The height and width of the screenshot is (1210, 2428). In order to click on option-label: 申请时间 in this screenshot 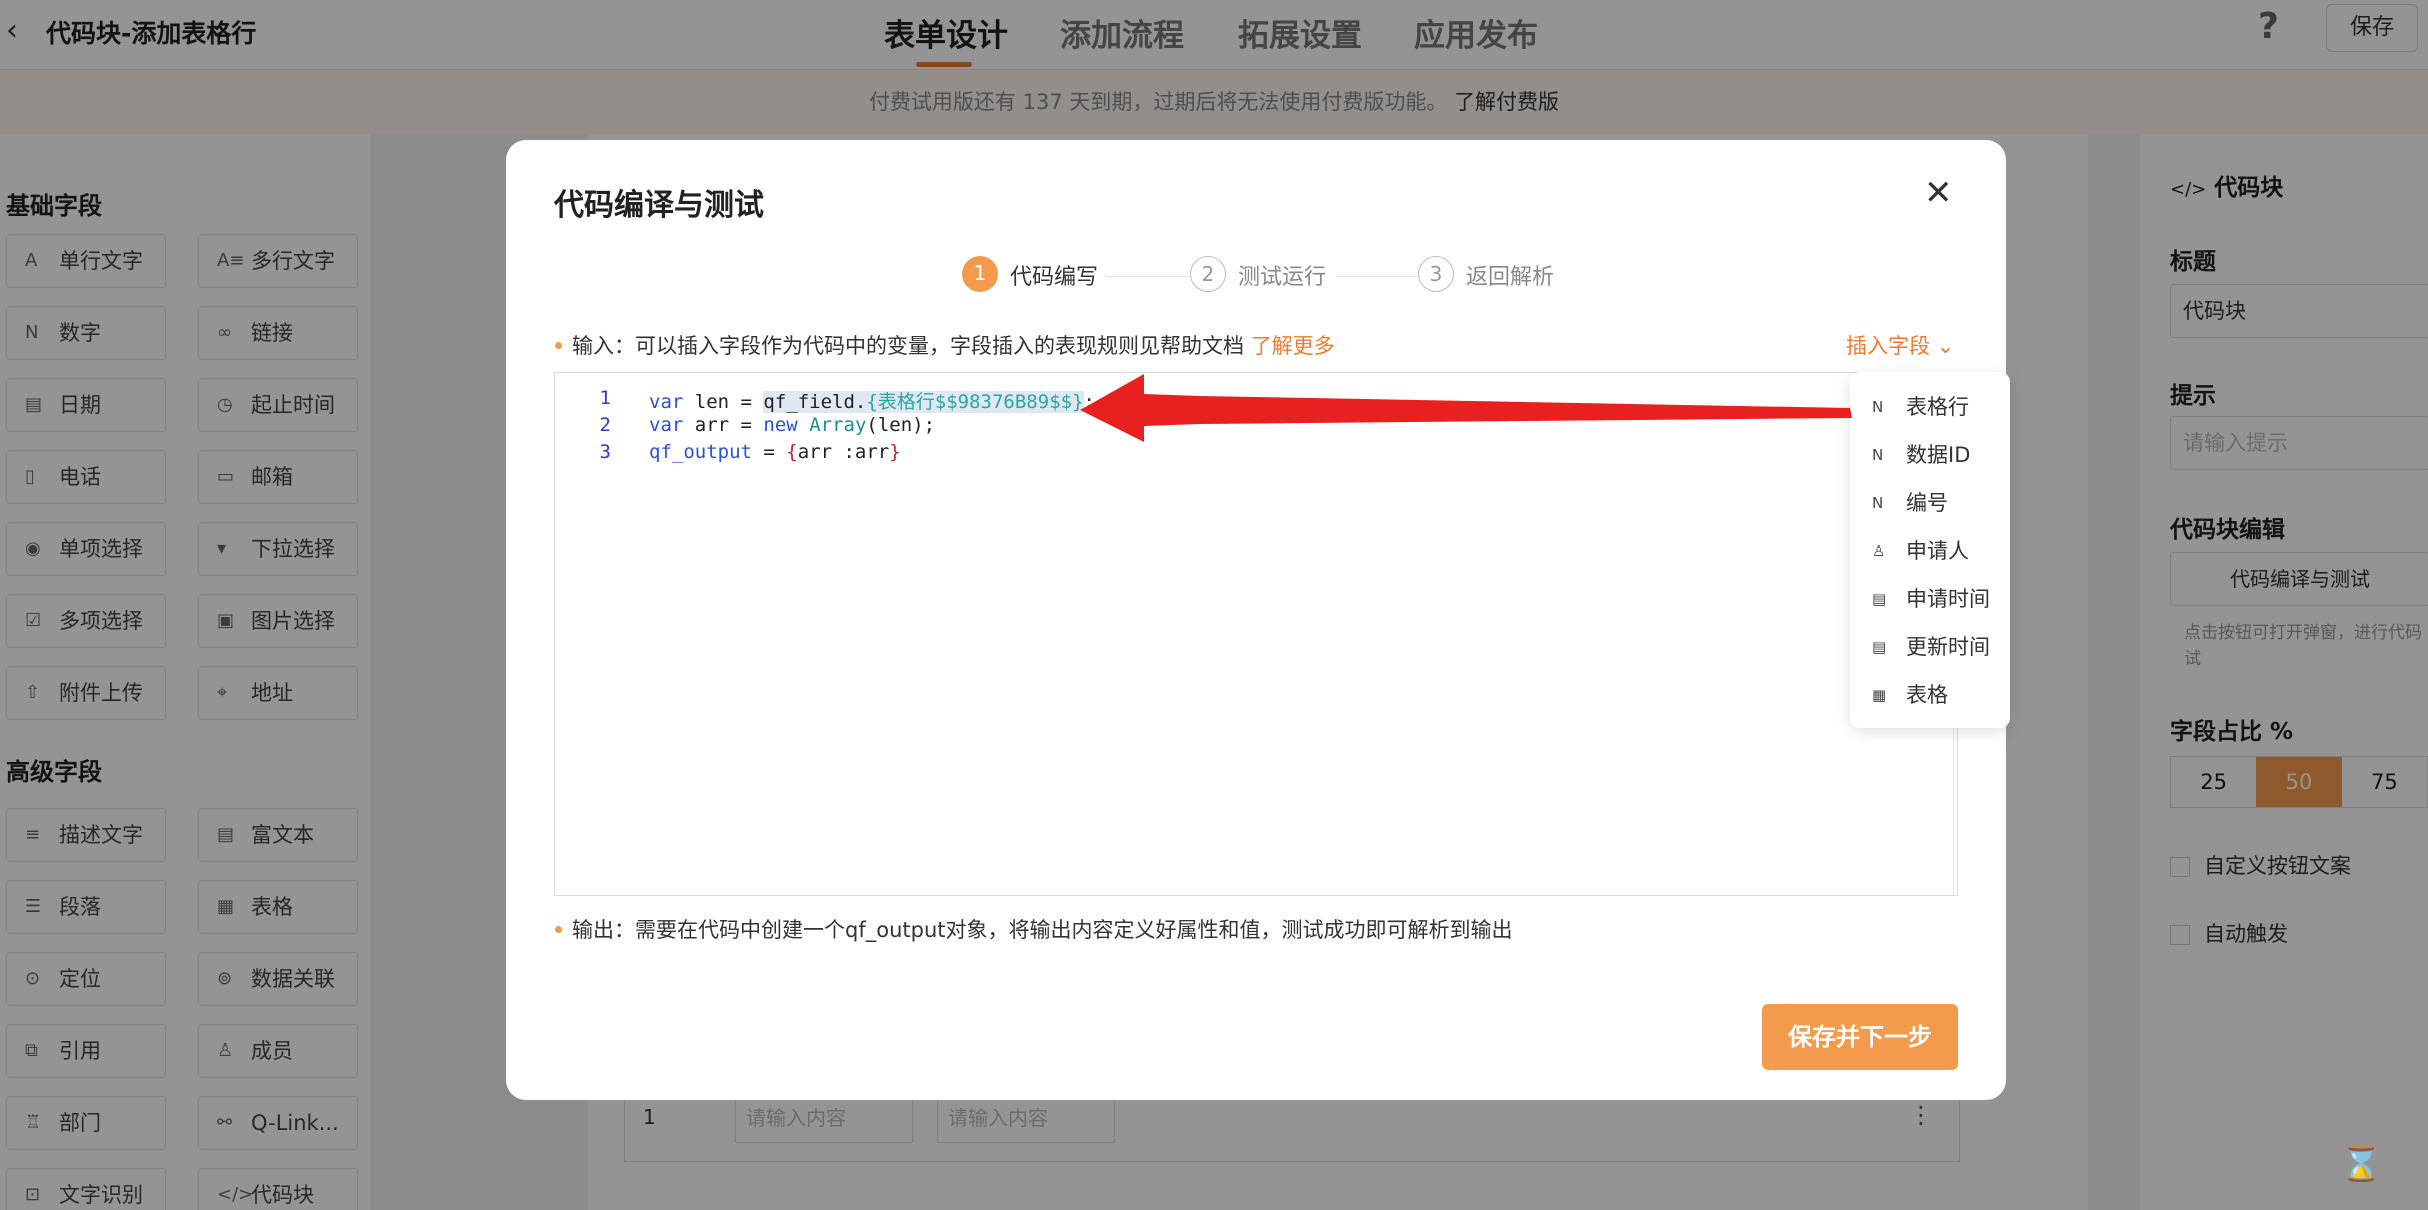, I will do `click(1948, 599)`.